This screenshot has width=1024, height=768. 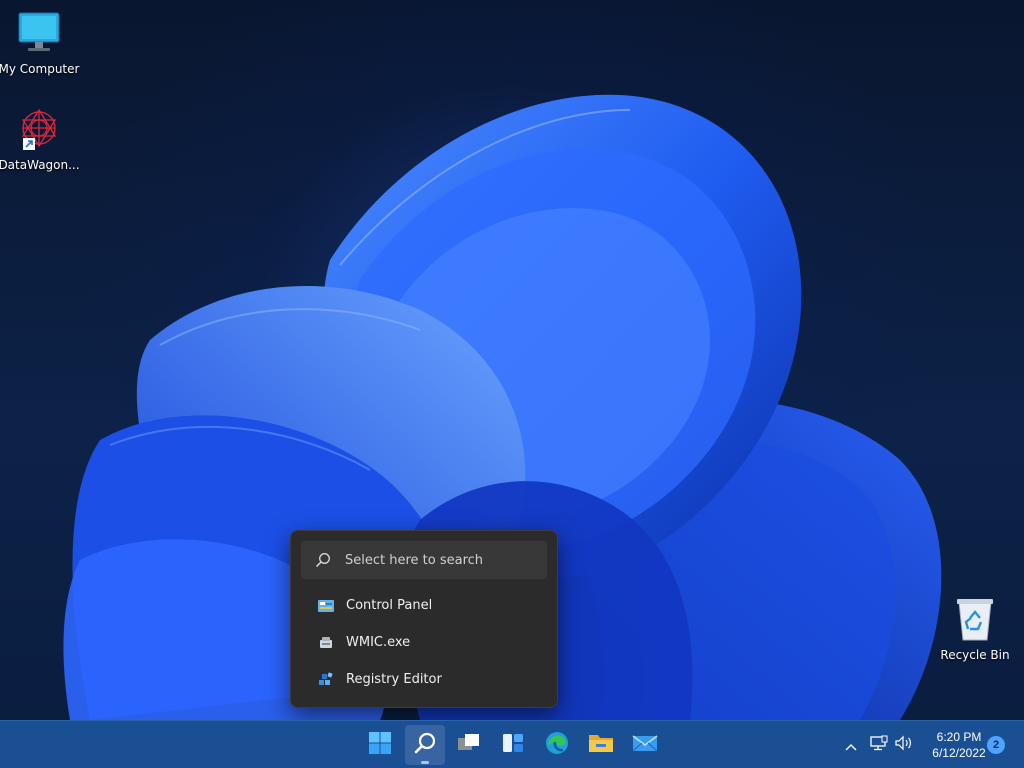 I want to click on task-view-icon, so click(x=469, y=745).